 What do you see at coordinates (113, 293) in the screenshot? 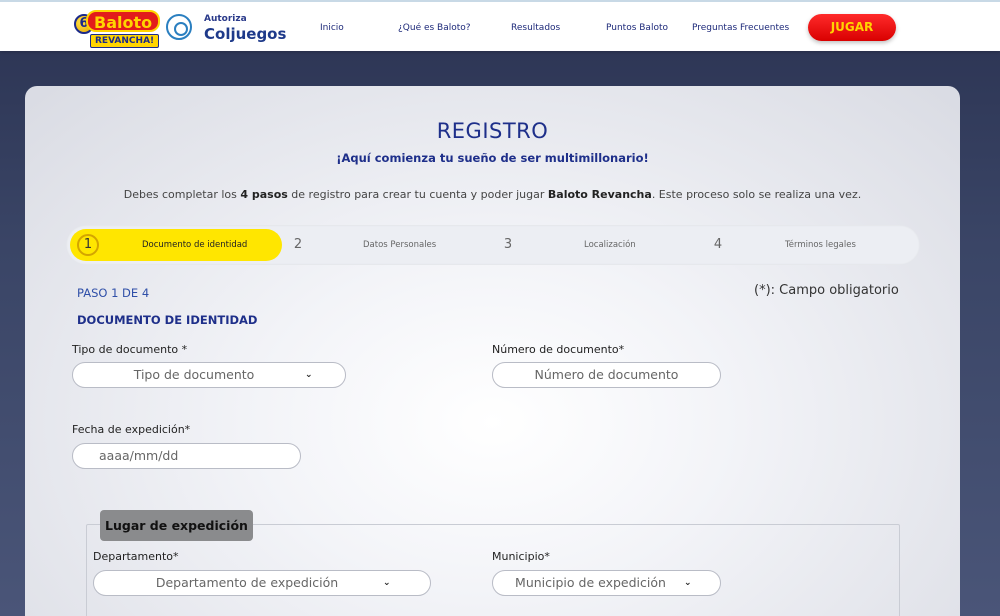
I see `step-indicator: PASO 1 DE 4` at bounding box center [113, 293].